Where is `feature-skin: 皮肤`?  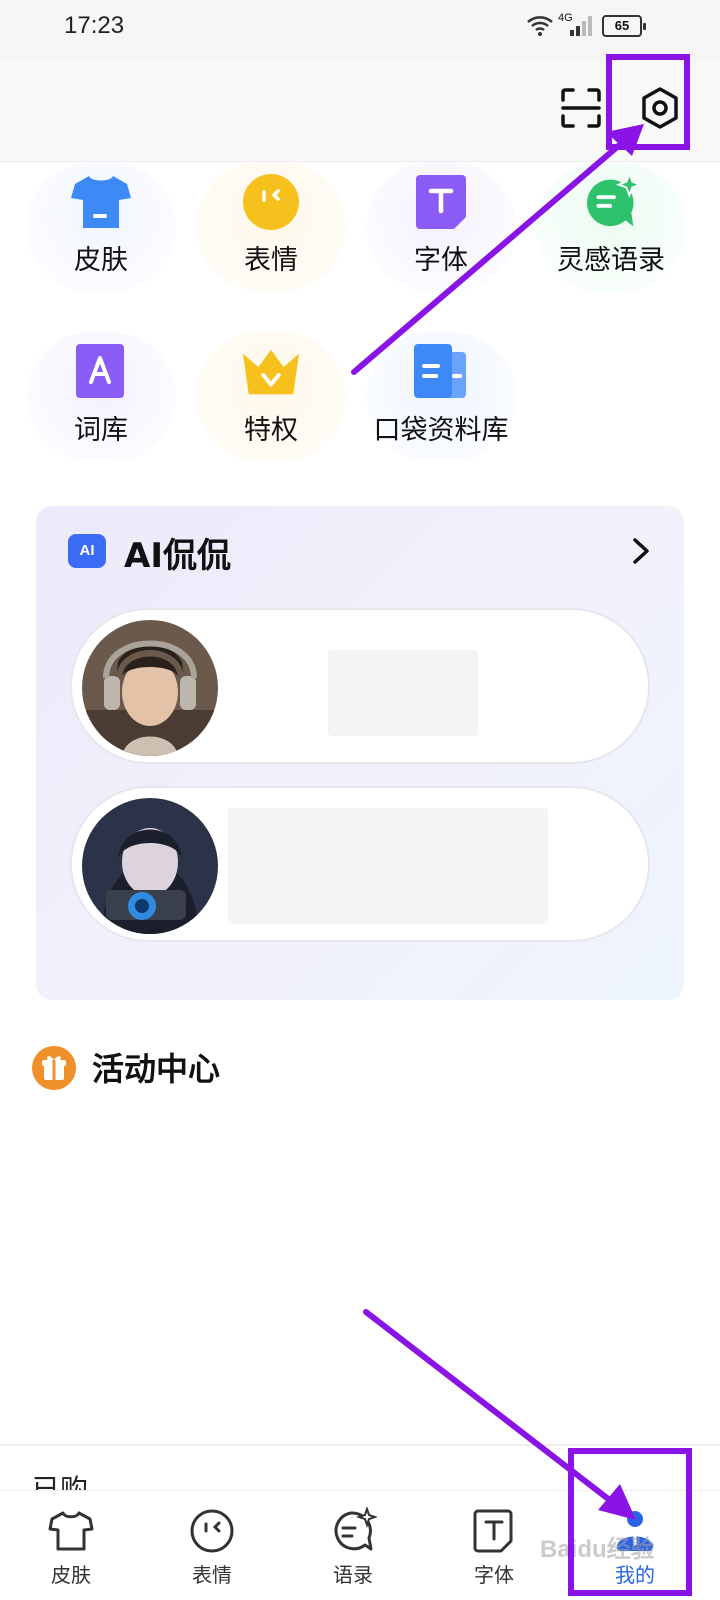 feature-skin: 皮肤 is located at coordinates (101, 227).